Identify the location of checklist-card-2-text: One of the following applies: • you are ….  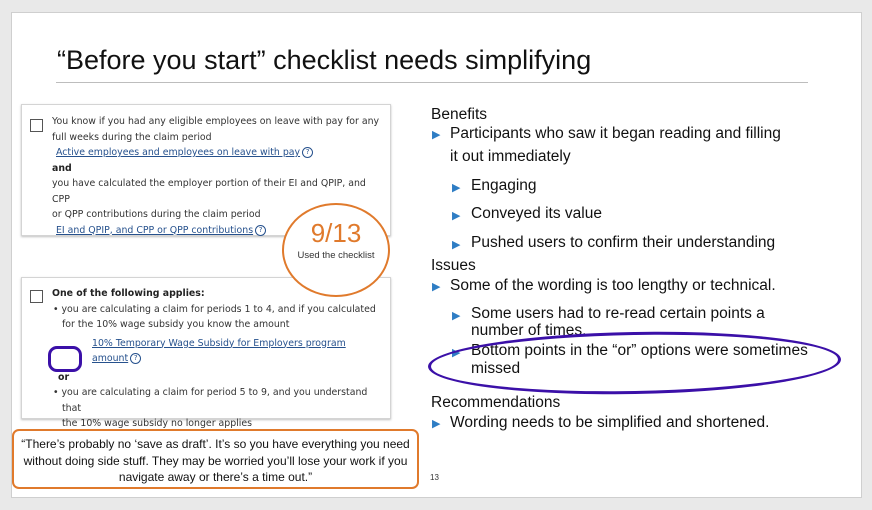
(218, 359).